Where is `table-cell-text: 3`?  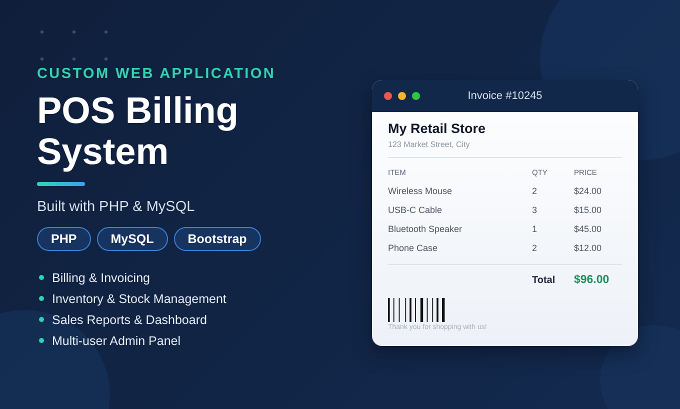
table-cell-text: 3 is located at coordinates (535, 211).